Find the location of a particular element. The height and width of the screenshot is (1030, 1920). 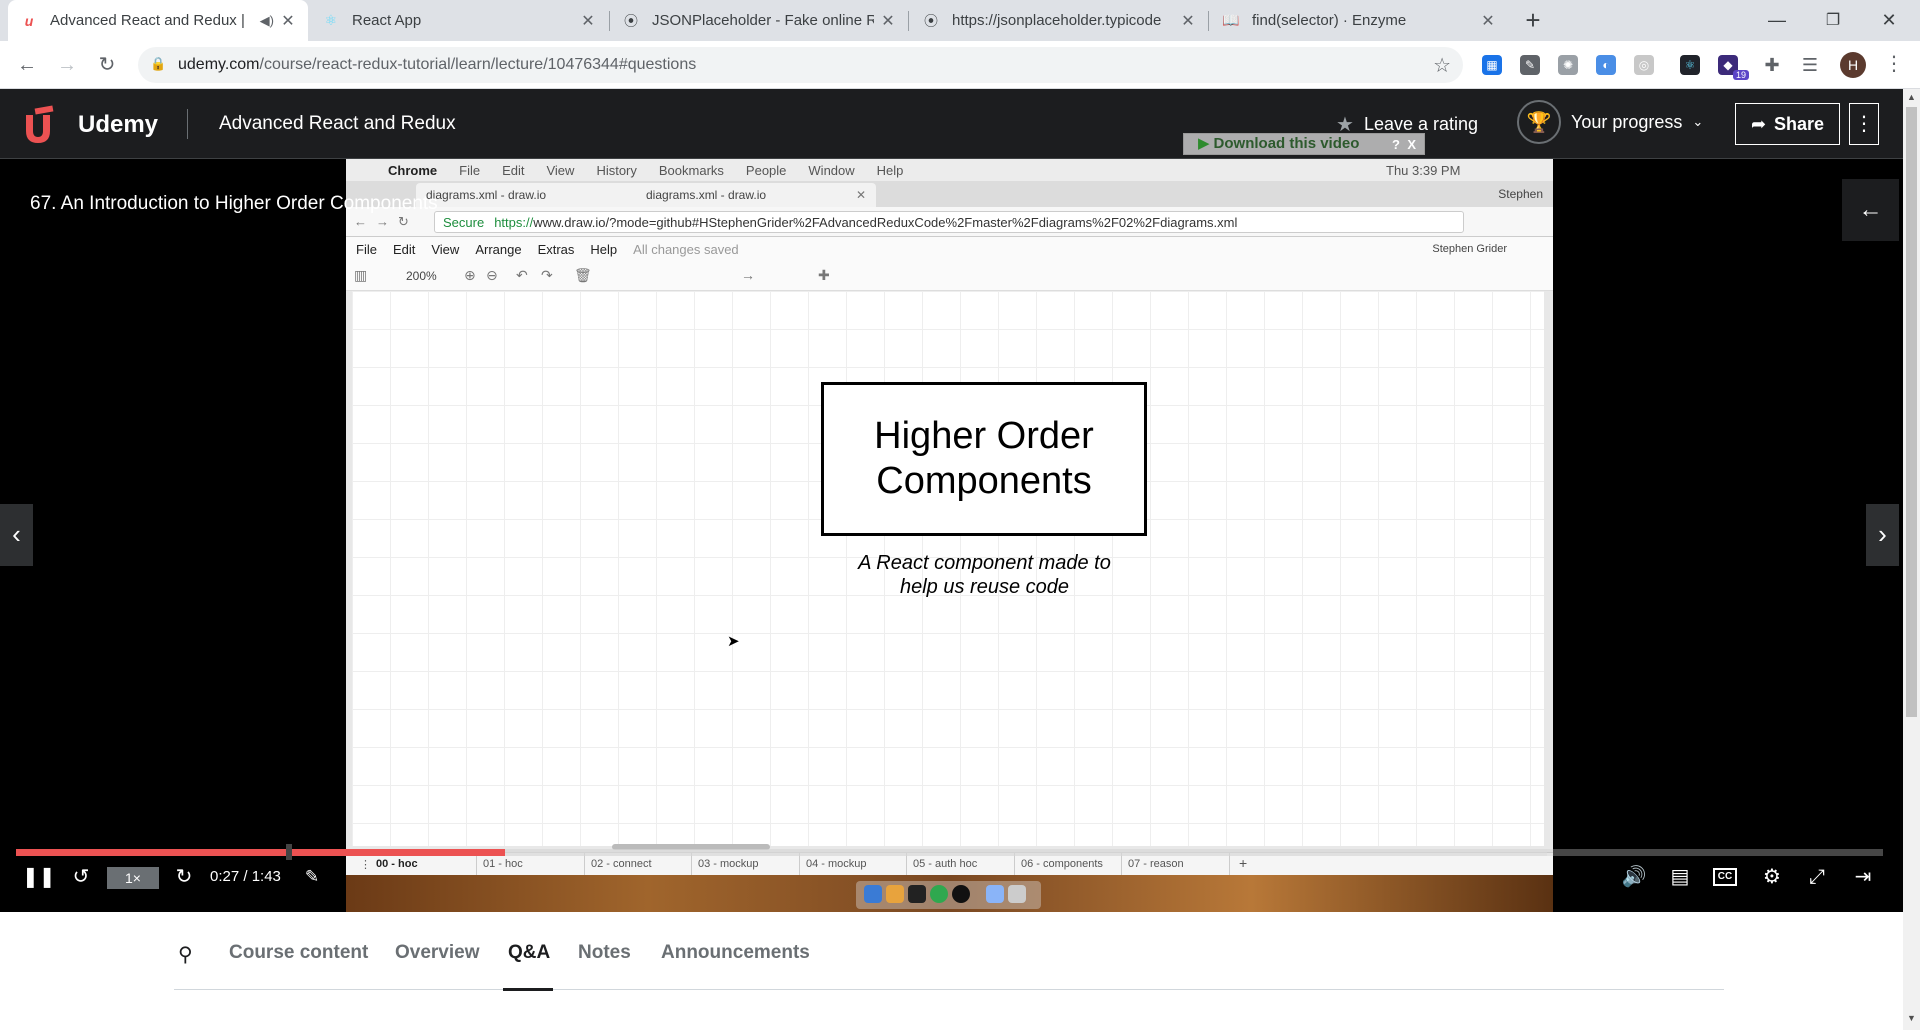

tab-announcements: Announcements is located at coordinates (735, 953).